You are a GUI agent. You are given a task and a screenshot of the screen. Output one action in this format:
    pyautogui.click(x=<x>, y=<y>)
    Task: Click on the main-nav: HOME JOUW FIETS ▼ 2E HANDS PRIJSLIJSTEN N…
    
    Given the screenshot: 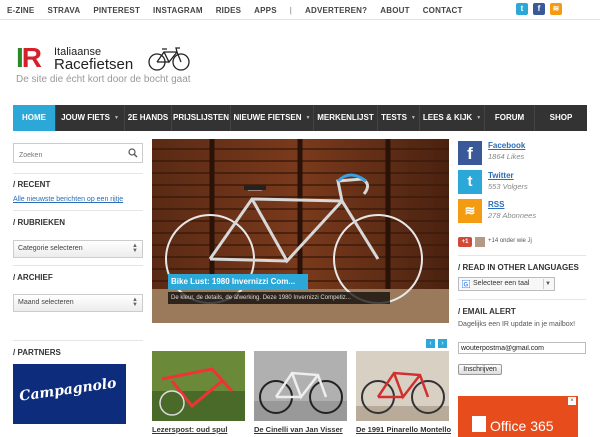 What is the action you would take?
    pyautogui.click(x=300, y=118)
    